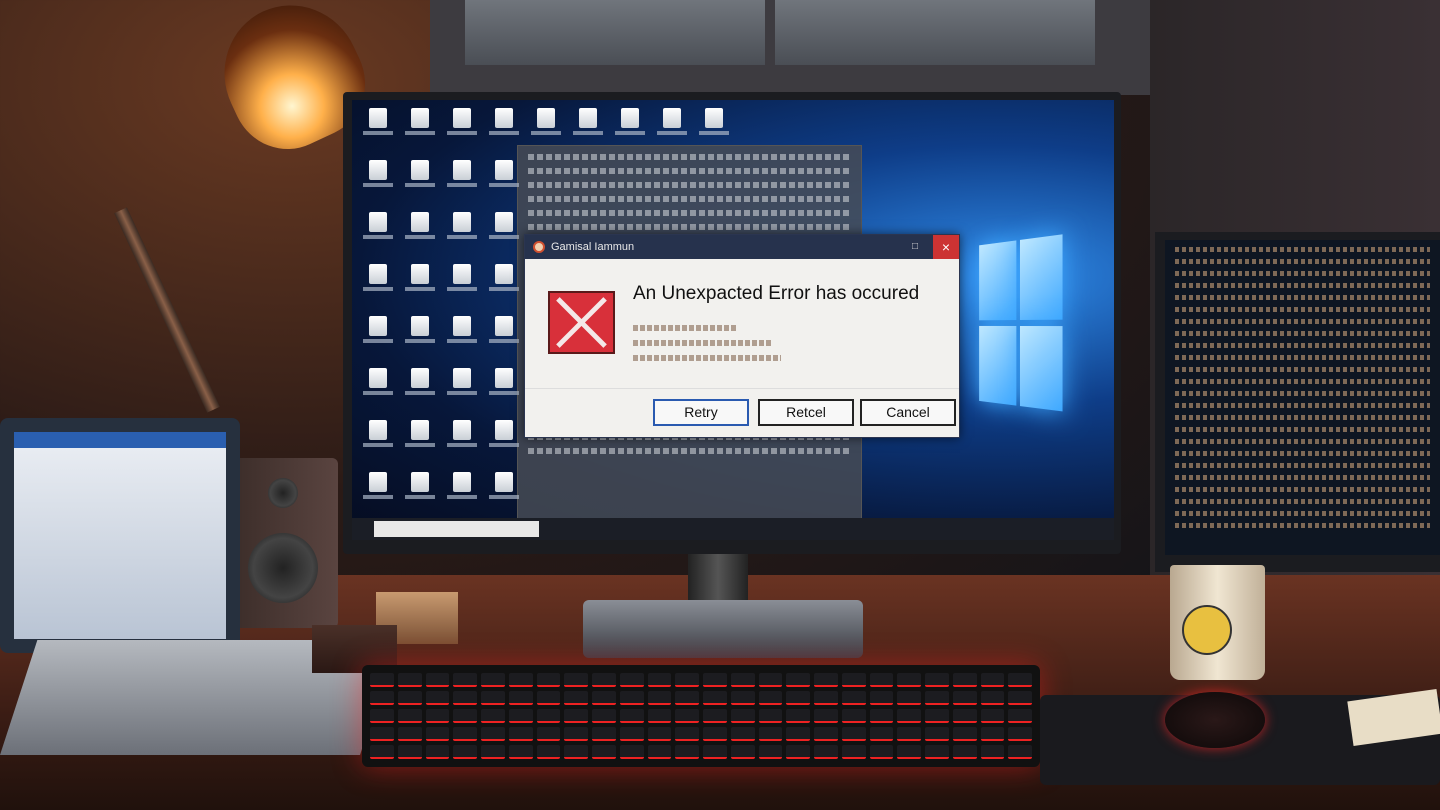  I want to click on restore-button: □, so click(915, 247).